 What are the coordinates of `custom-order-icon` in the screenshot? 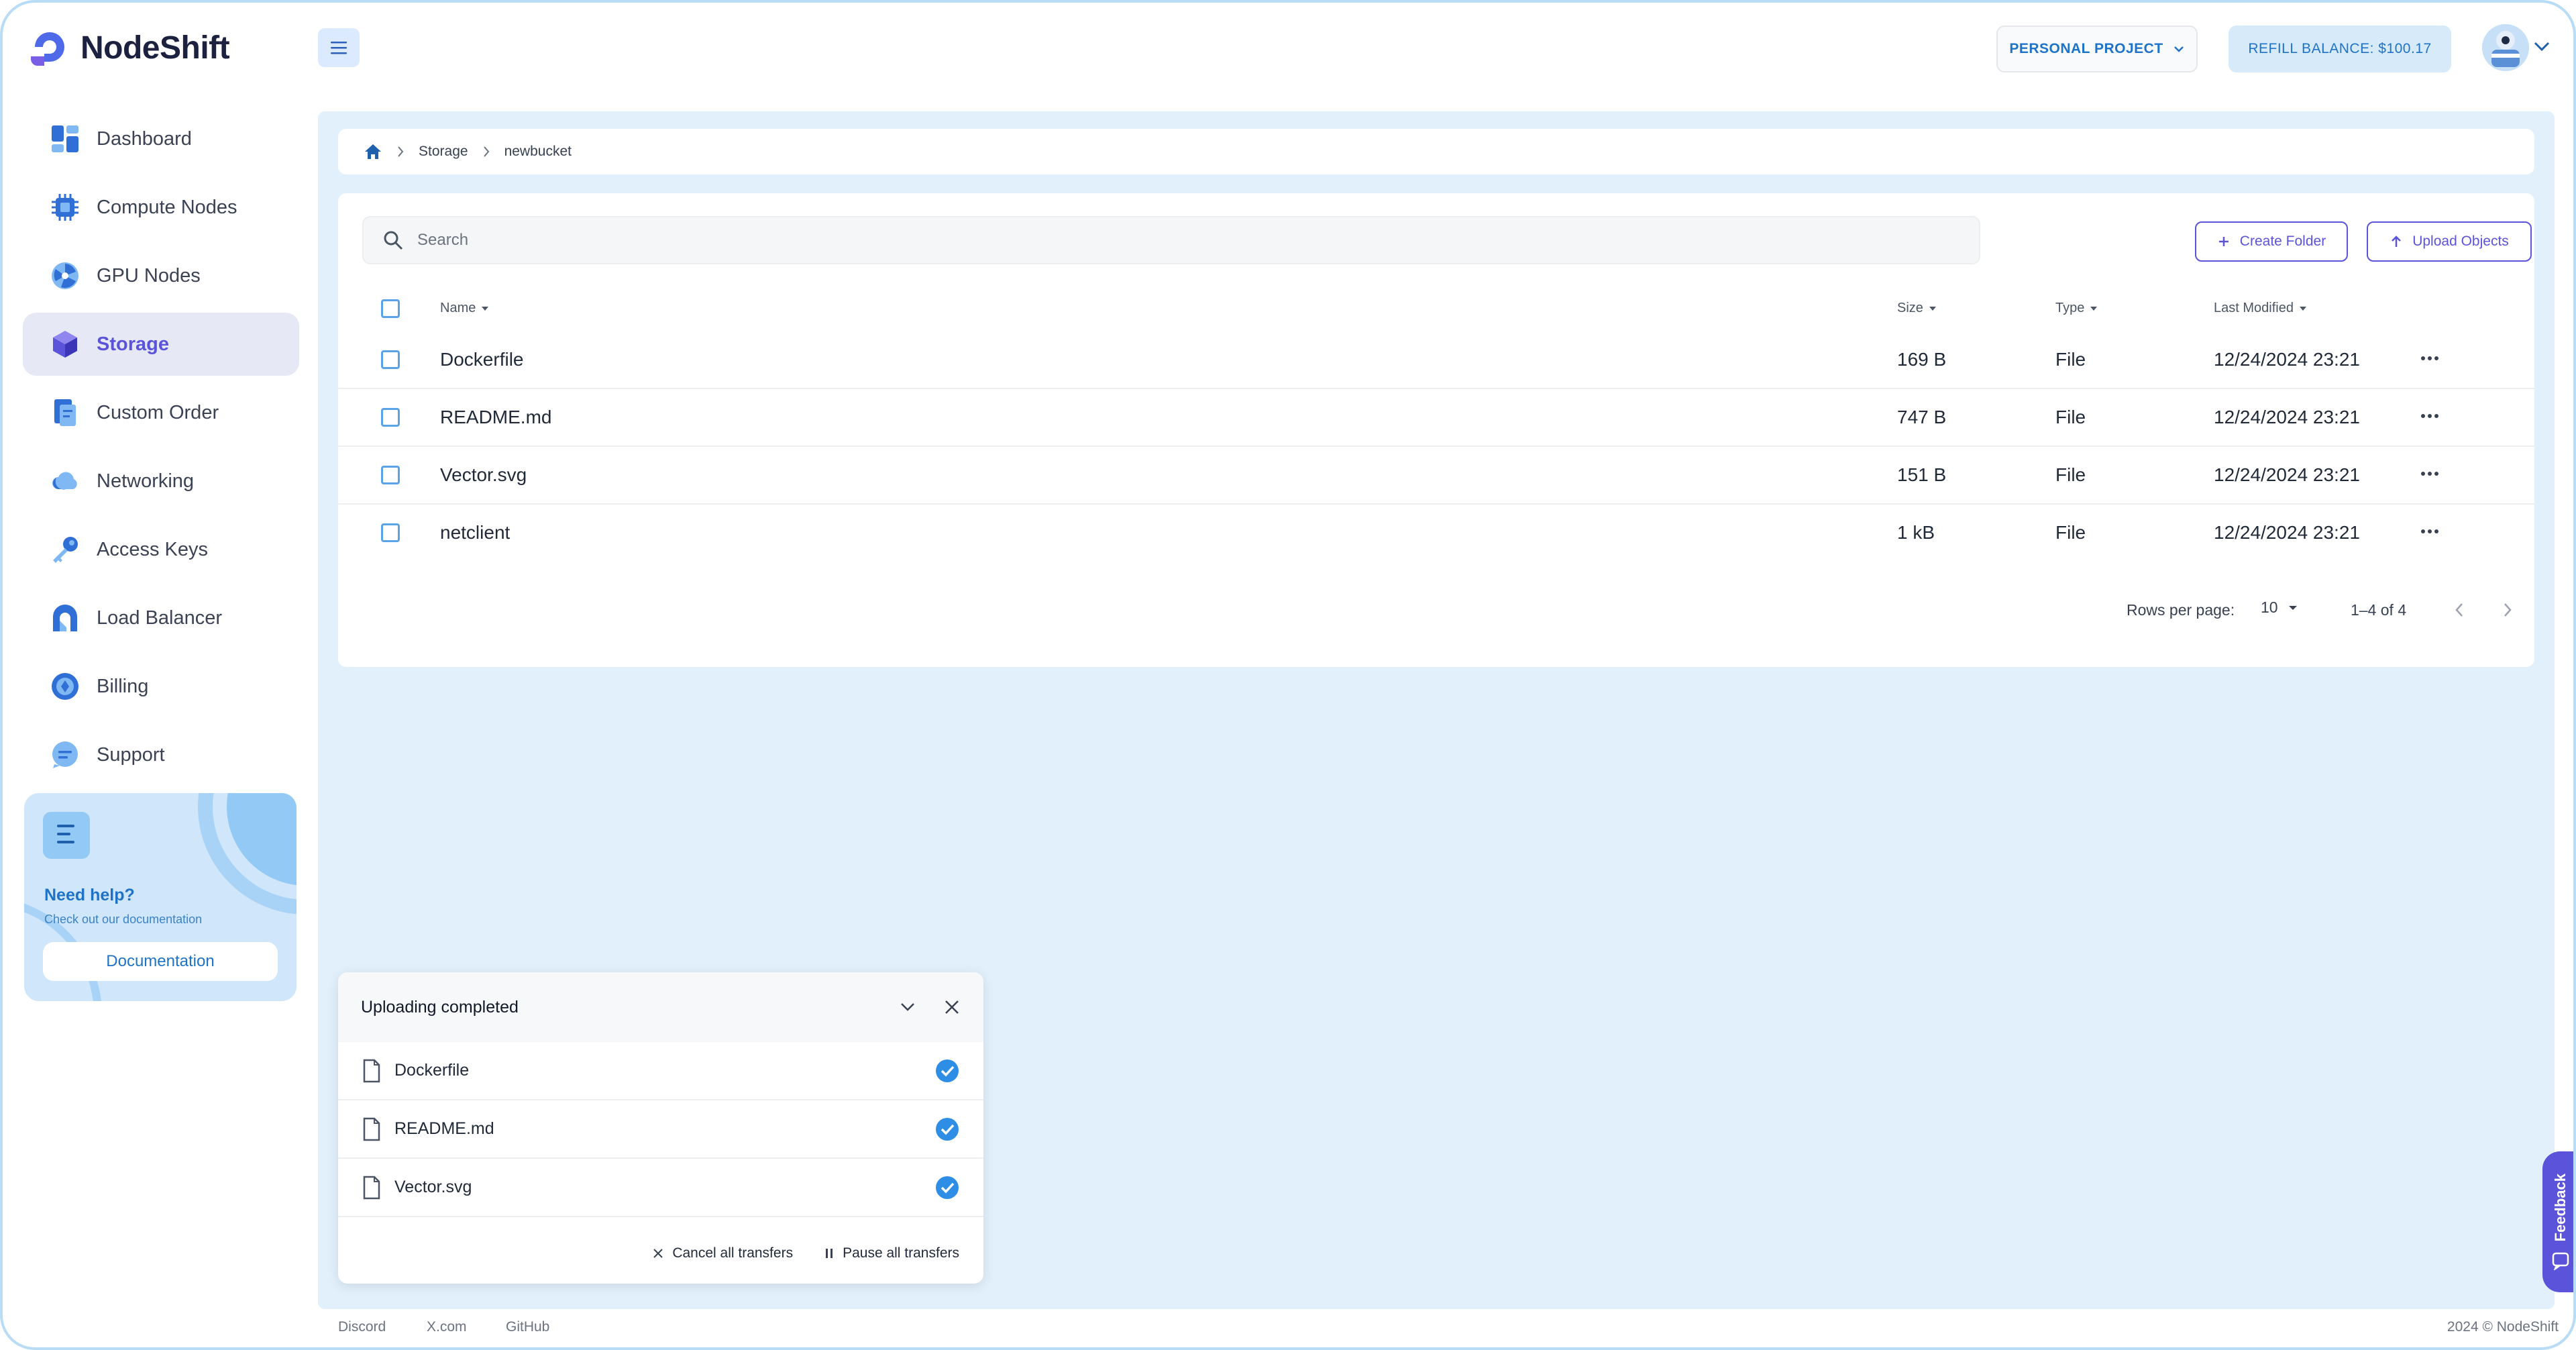 It's located at (65, 412).